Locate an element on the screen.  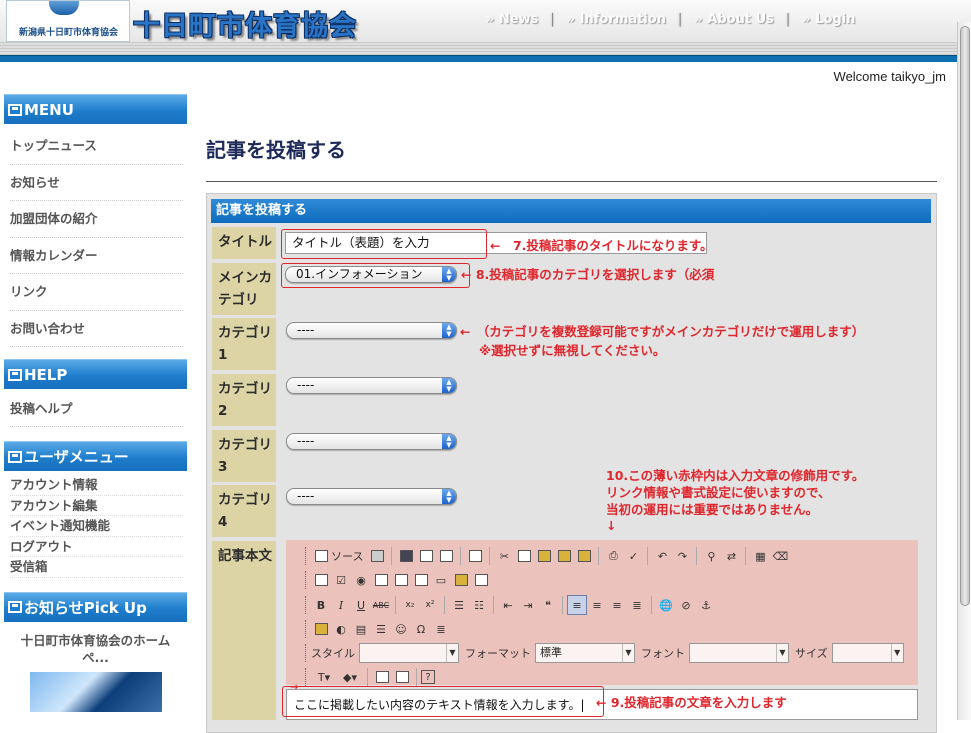
sidebar-item-member-groups: 加盟団体の紹介 is located at coordinates (96, 219).